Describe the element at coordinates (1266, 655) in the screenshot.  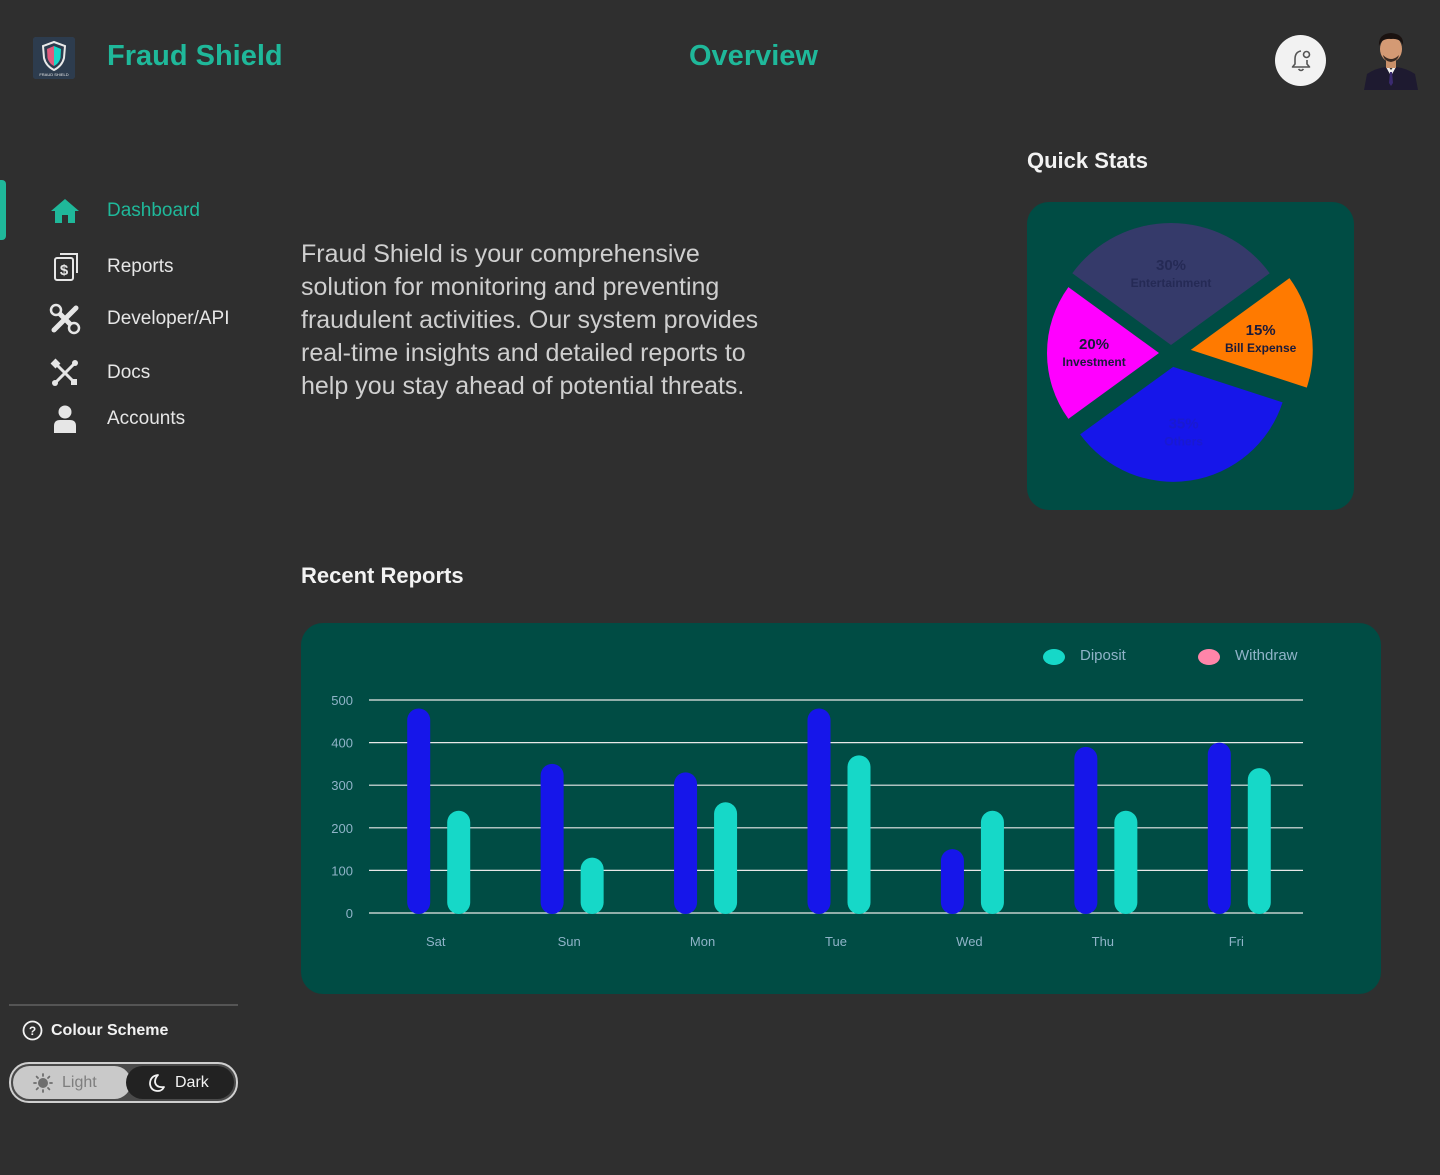
I see `legend-label-withdraw: Withdraw` at that location.